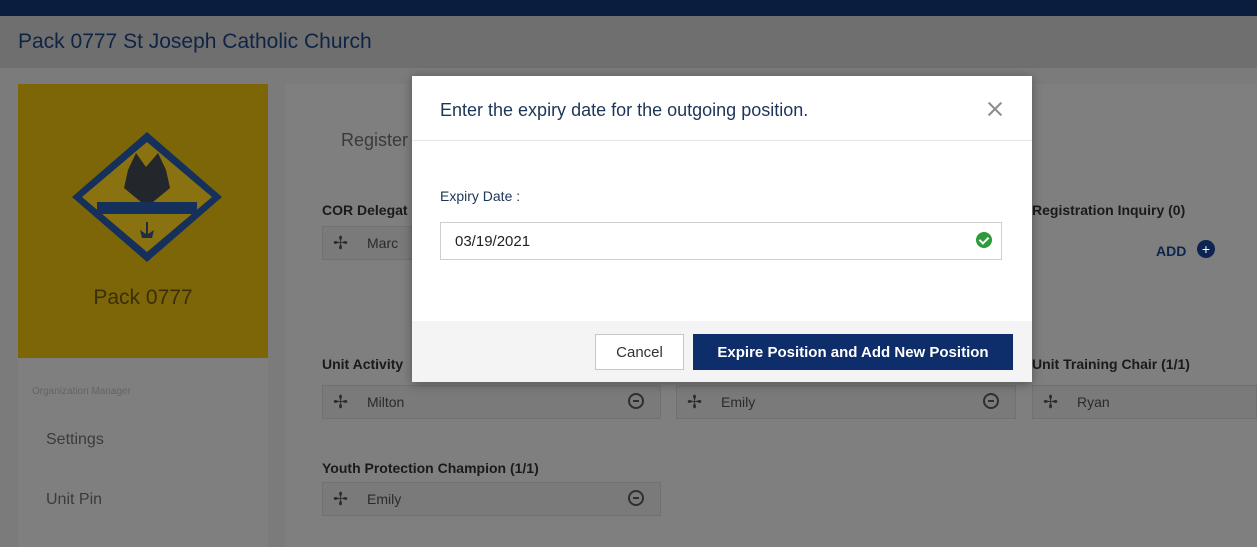 The height and width of the screenshot is (547, 1257). What do you see at coordinates (722, 140) in the screenshot?
I see `modal-divider` at bounding box center [722, 140].